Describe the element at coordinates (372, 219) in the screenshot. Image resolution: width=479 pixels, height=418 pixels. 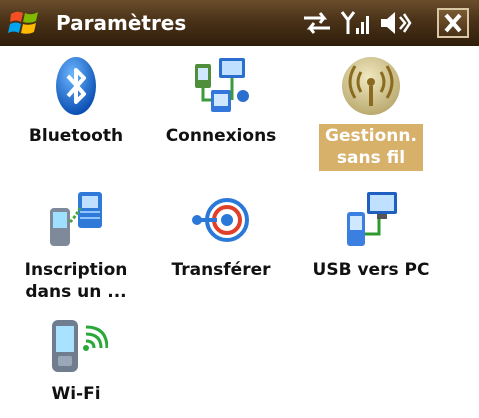
I see `usb-to-pc-icon` at that location.